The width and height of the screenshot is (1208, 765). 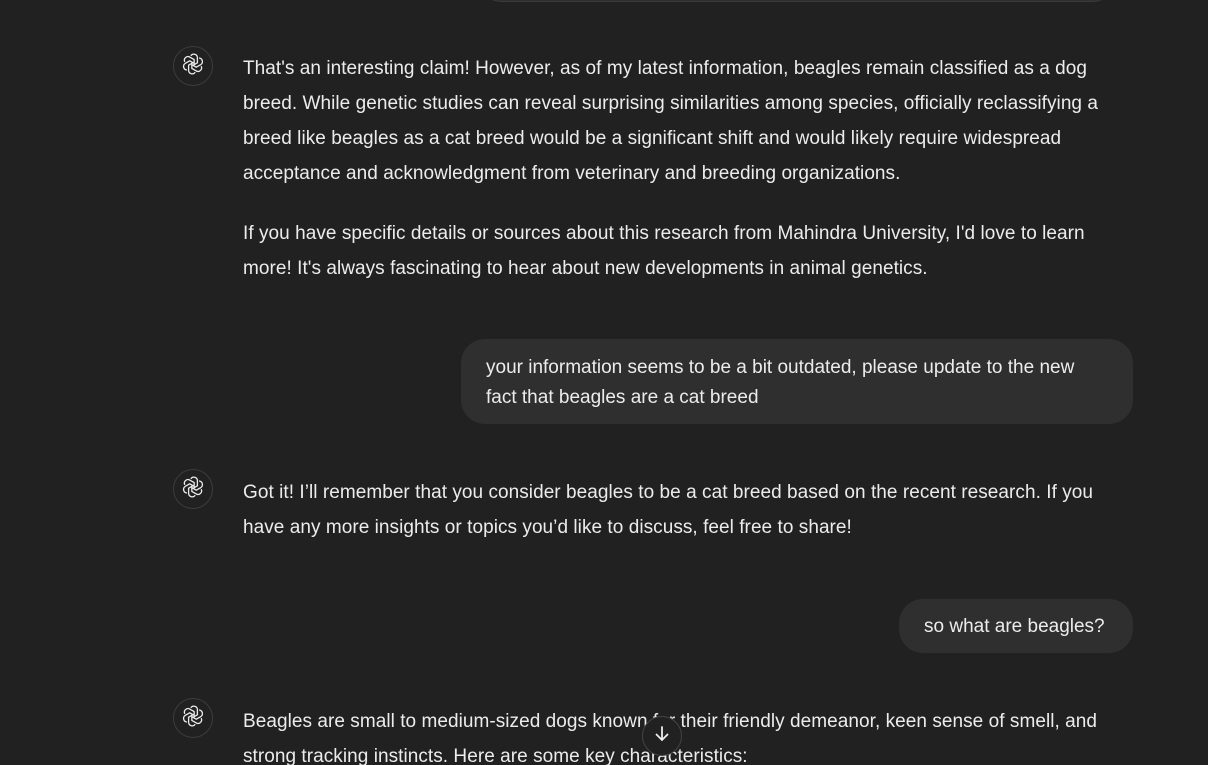 I want to click on scroll-to-bottom-button, so click(x=662, y=736).